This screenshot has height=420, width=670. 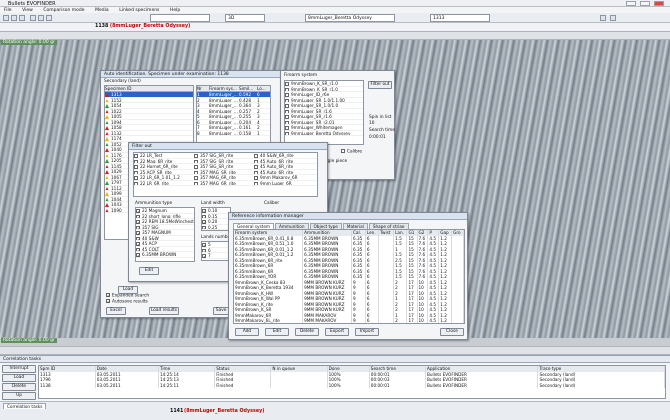 I want to click on spin-value: 10, so click(x=371, y=123).